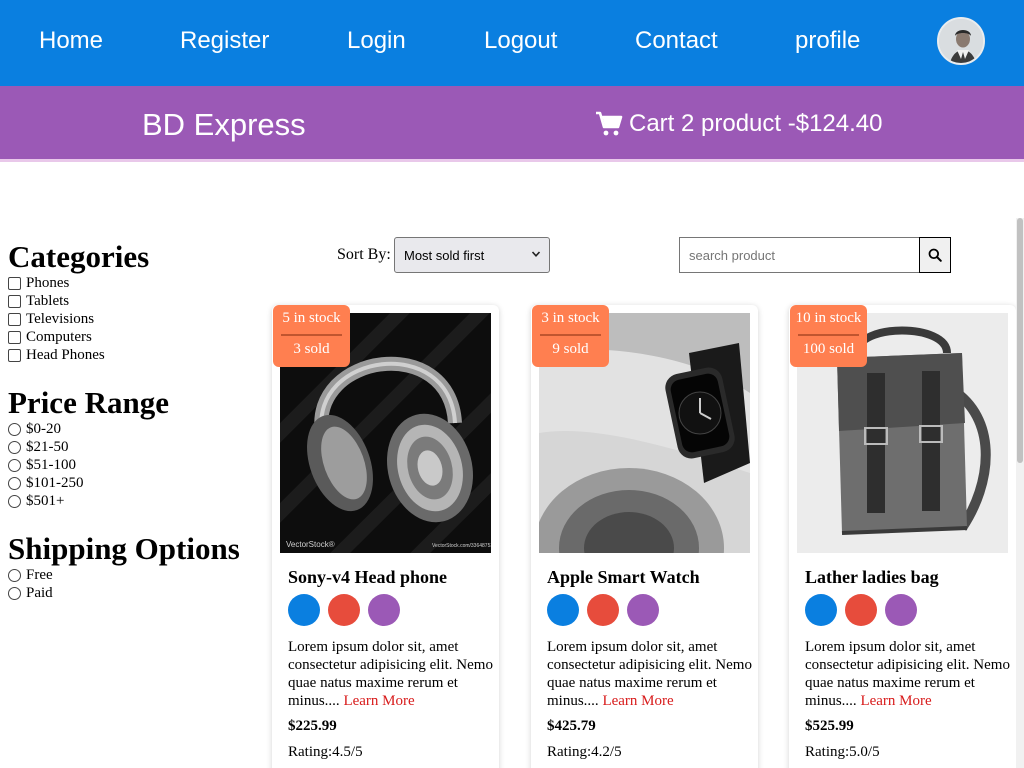 This screenshot has height=768, width=1024. I want to click on nav-logout-link: Logout, so click(520, 41).